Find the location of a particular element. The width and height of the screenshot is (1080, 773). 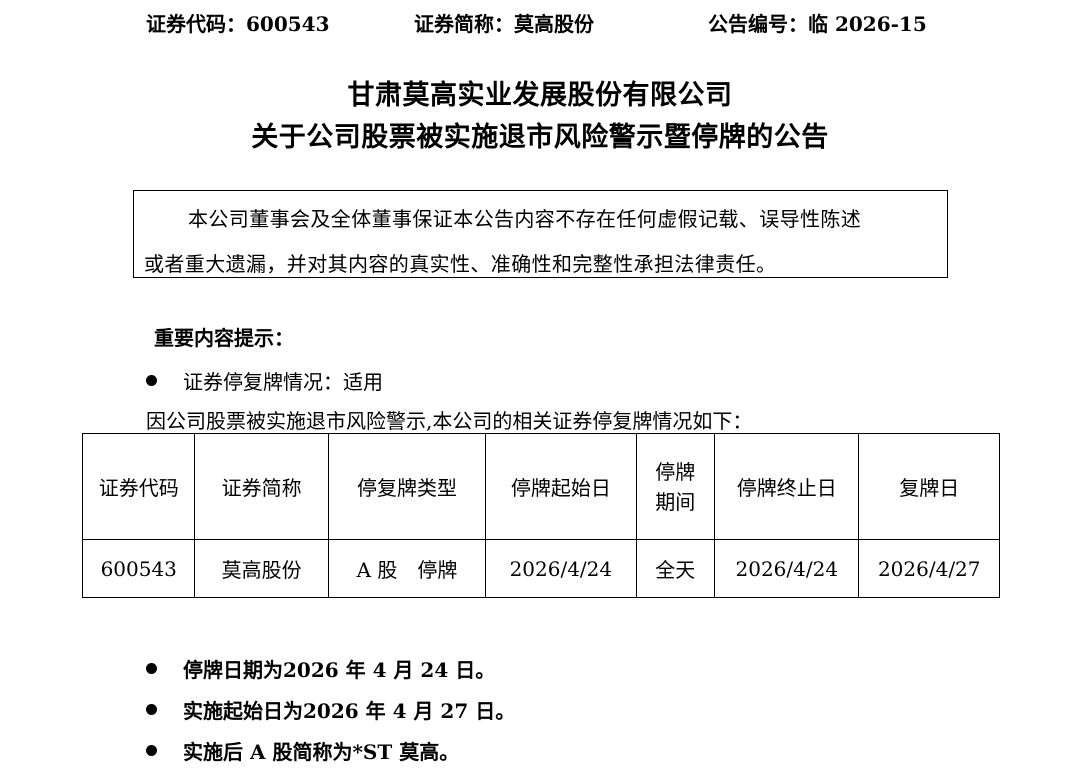

th-resumption-date: 复牌日 is located at coordinates (929, 486).